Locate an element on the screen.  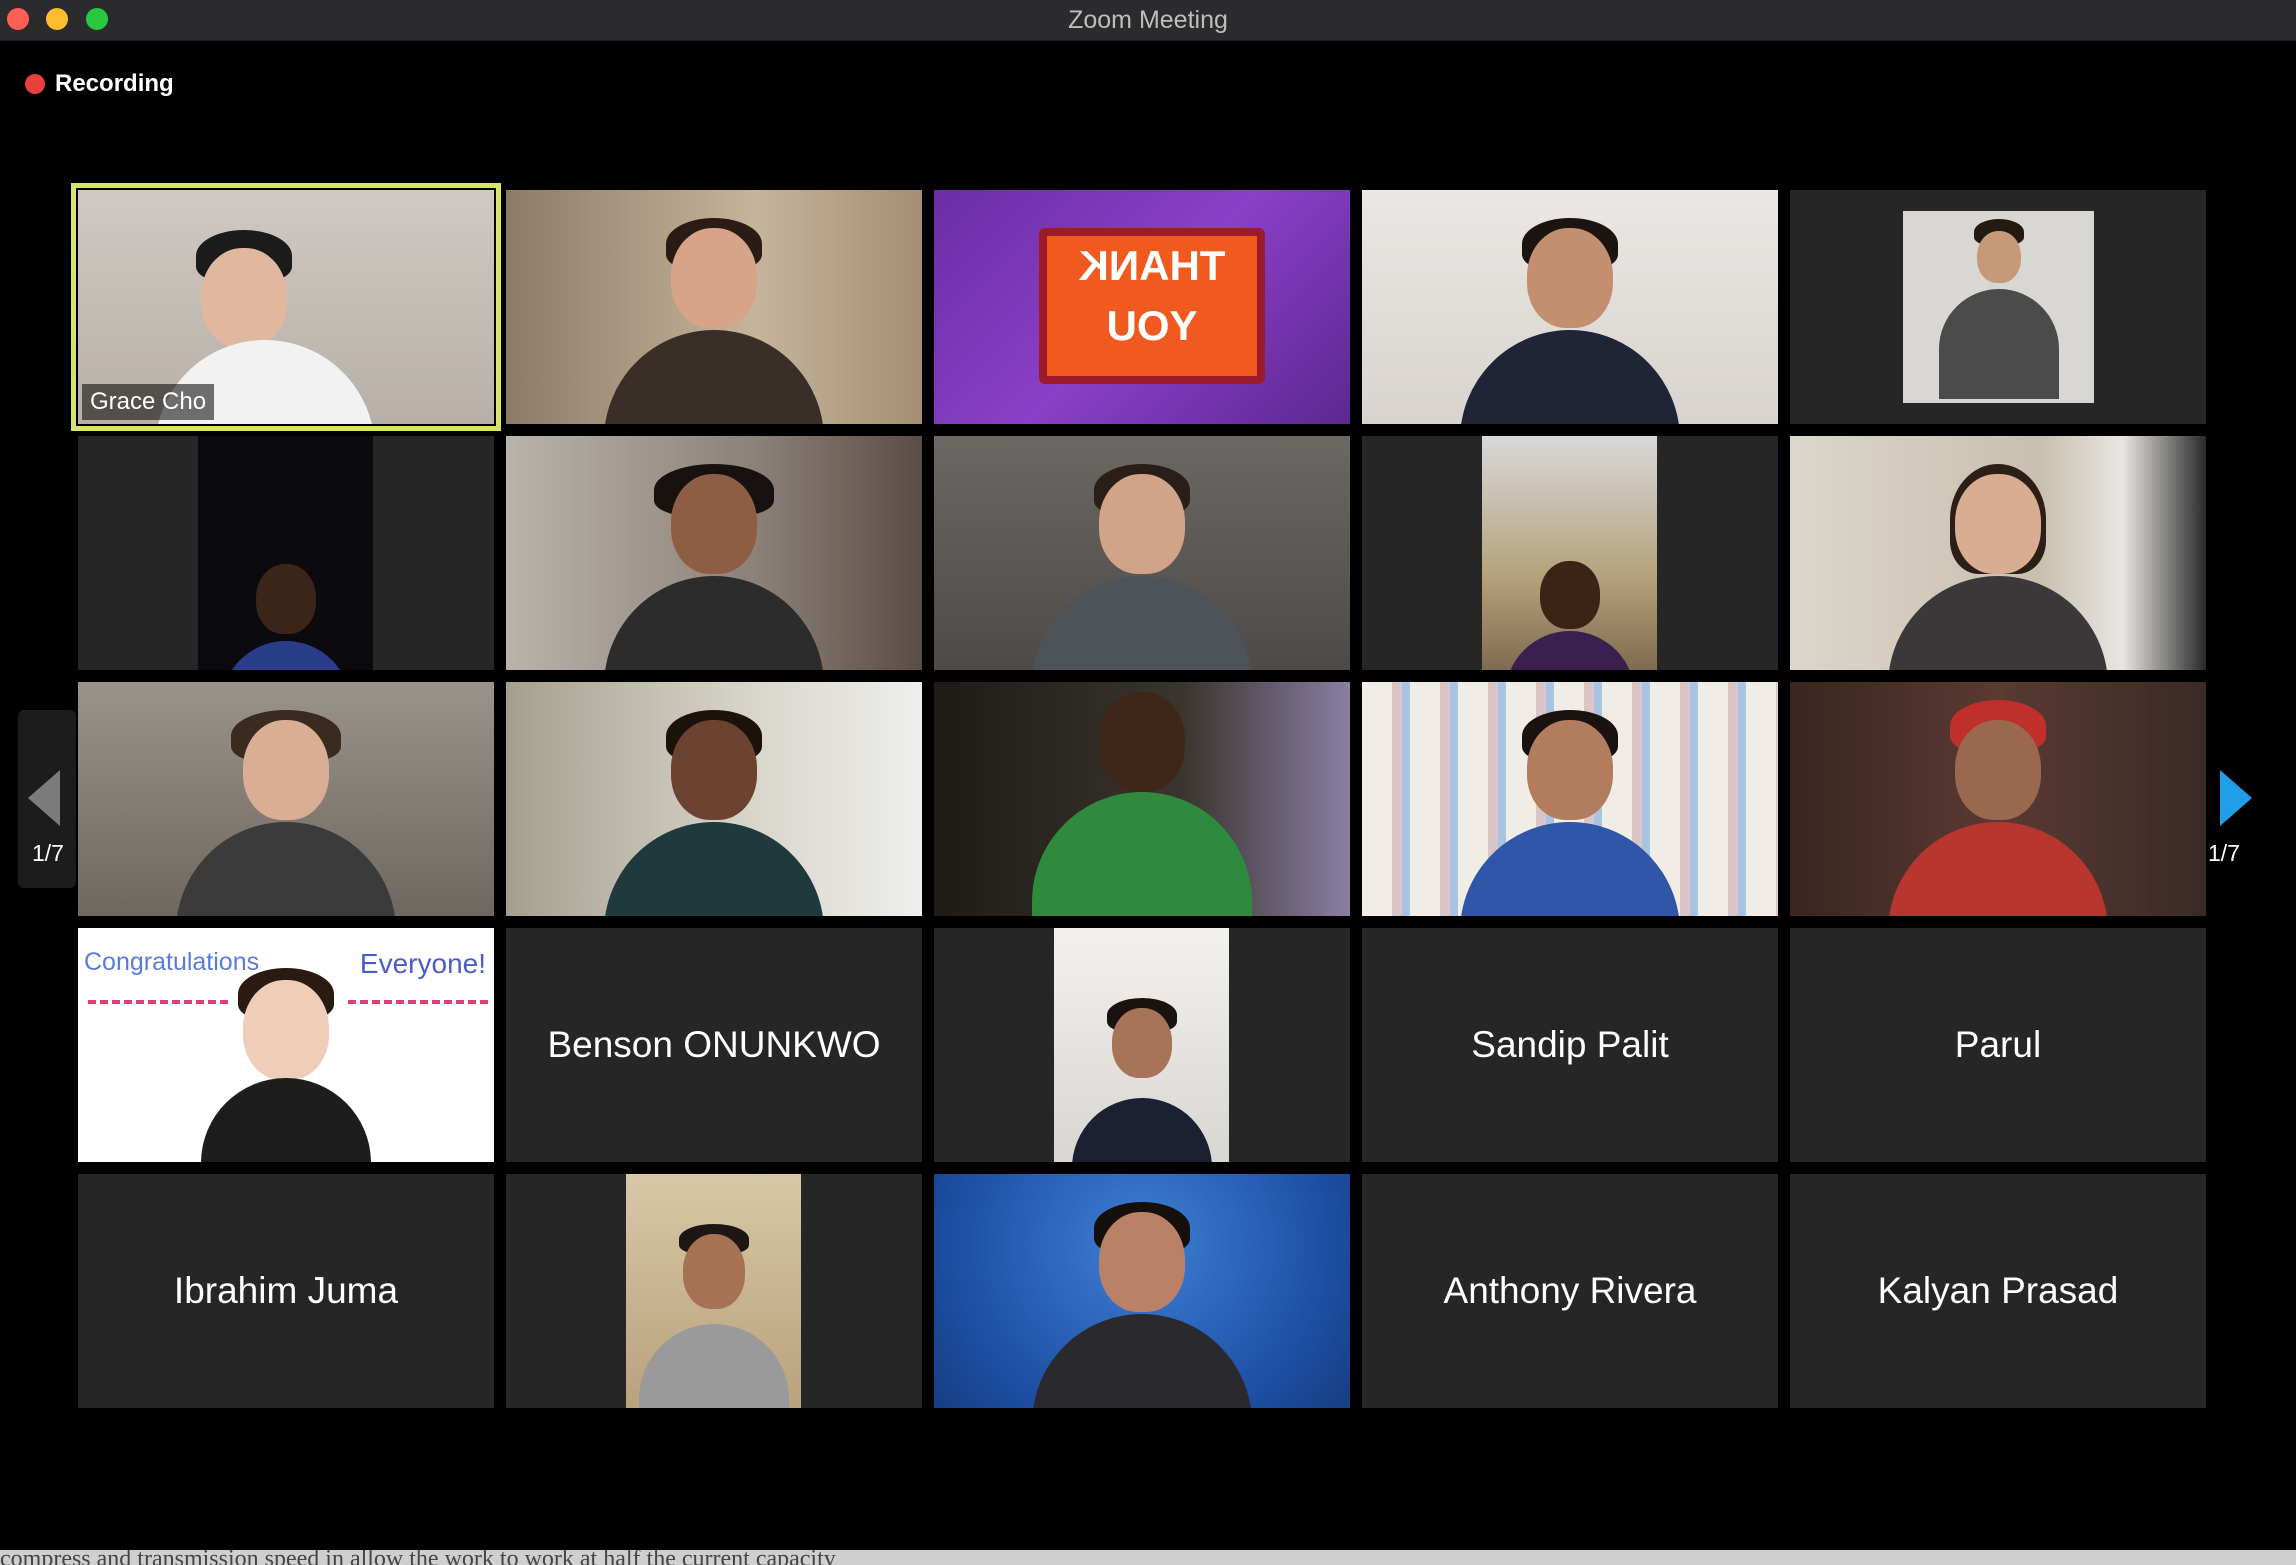
thank-you-line: THANK is located at coordinates (1152, 265).